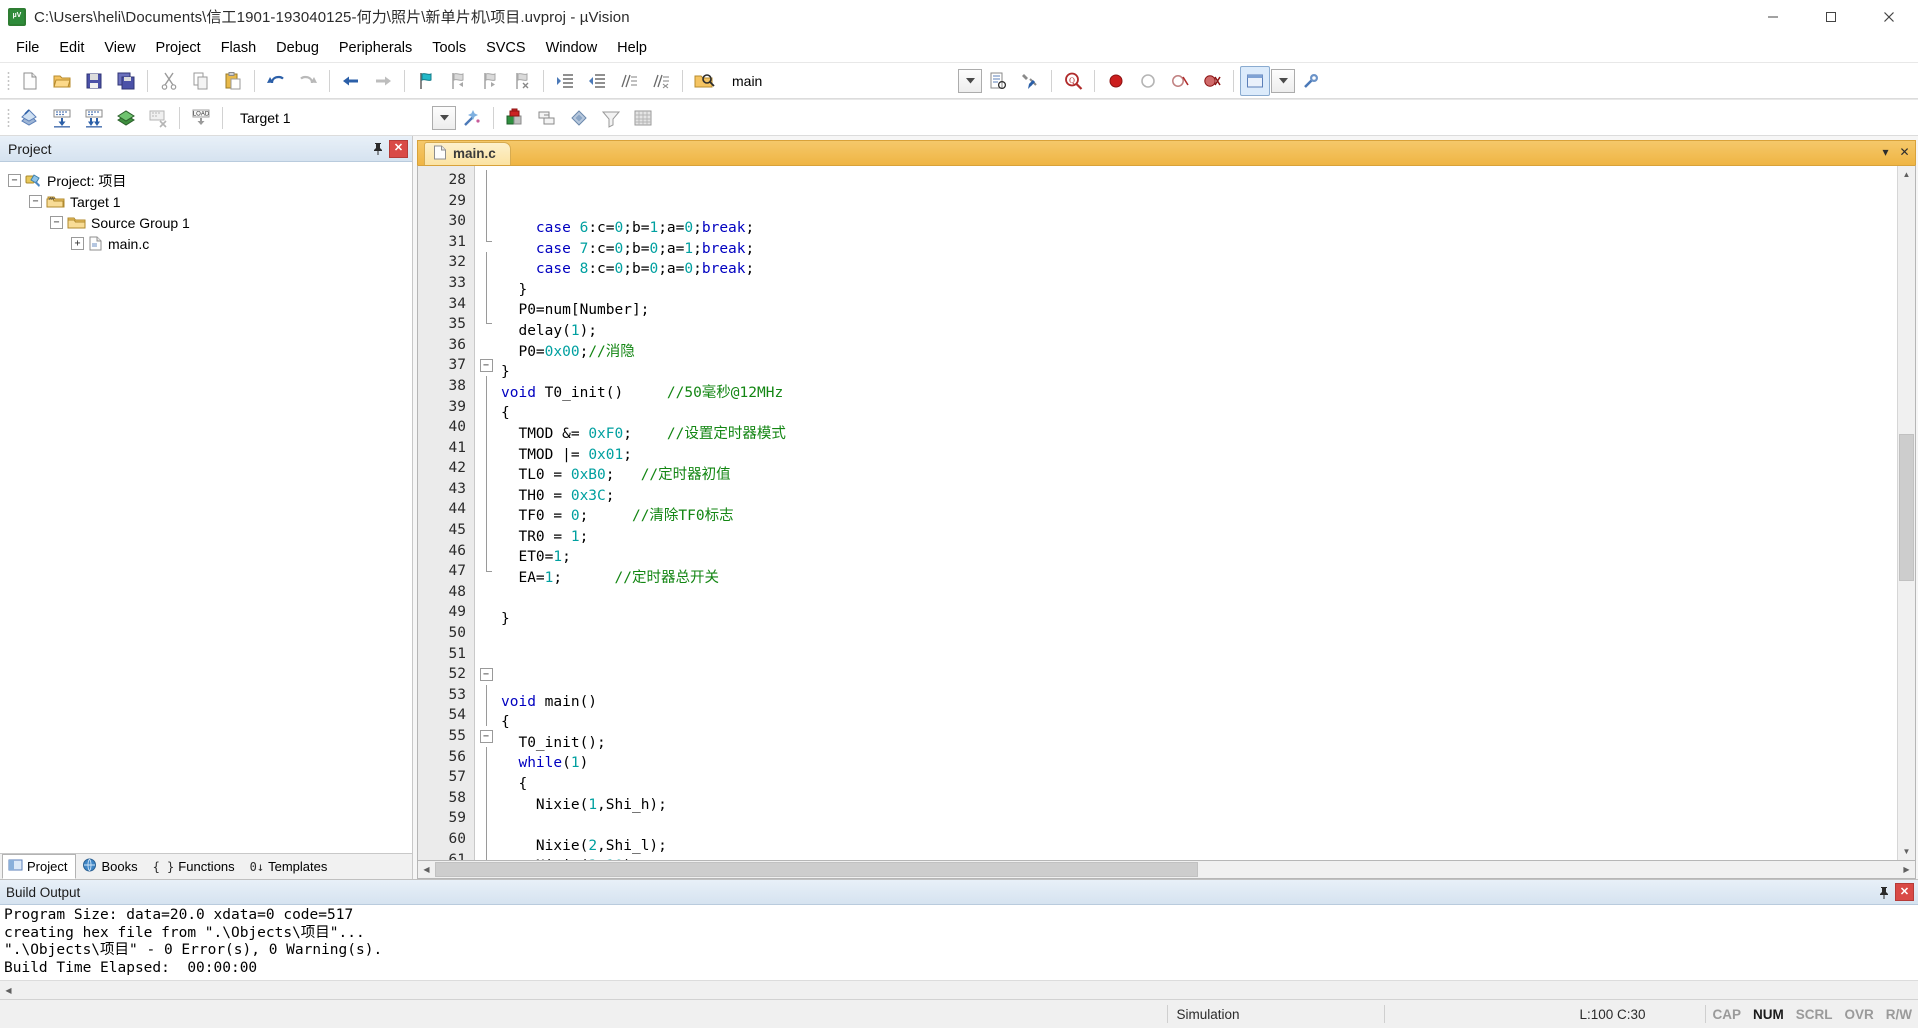  I want to click on disable-breakpoint-icon, so click(1148, 81).